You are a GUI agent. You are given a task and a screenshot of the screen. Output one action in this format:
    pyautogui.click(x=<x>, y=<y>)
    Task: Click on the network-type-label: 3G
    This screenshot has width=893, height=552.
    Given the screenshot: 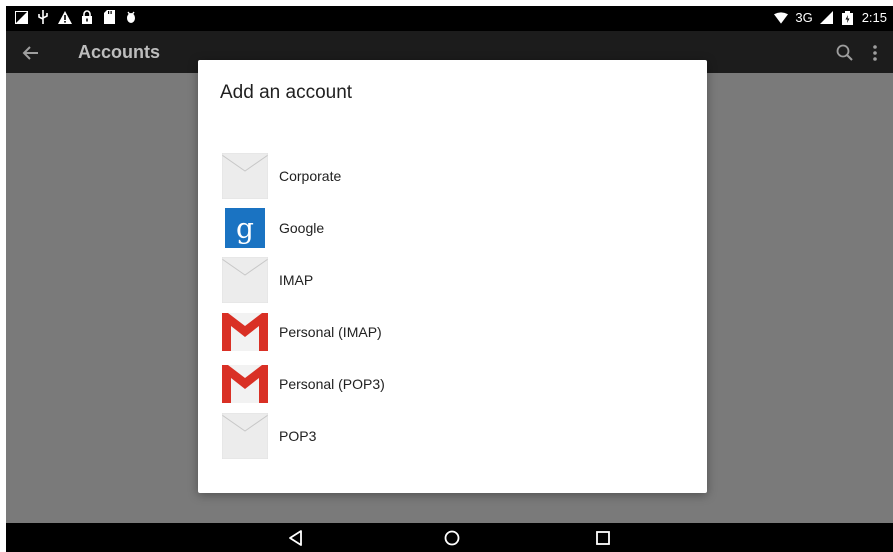 What is the action you would take?
    pyautogui.click(x=804, y=17)
    